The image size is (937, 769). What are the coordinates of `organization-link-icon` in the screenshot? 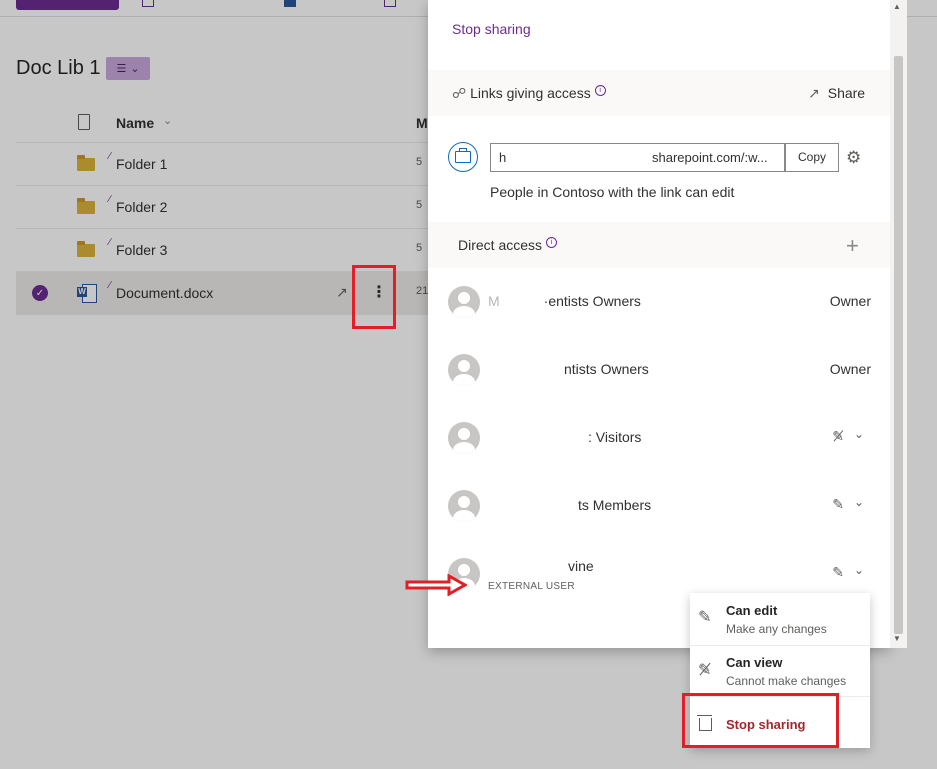 It's located at (463, 157).